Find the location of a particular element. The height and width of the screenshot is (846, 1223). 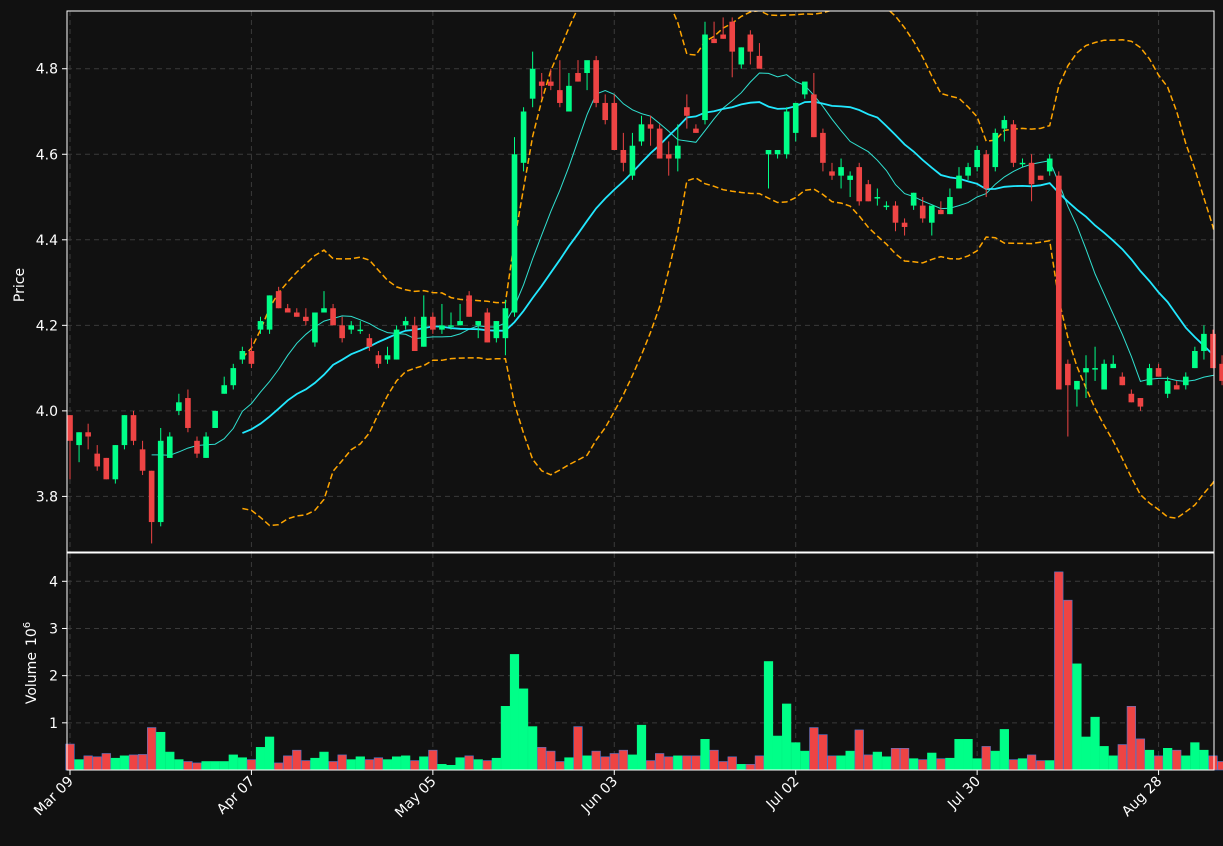

price-tick-label: 4.6 is located at coordinates (47, 155).